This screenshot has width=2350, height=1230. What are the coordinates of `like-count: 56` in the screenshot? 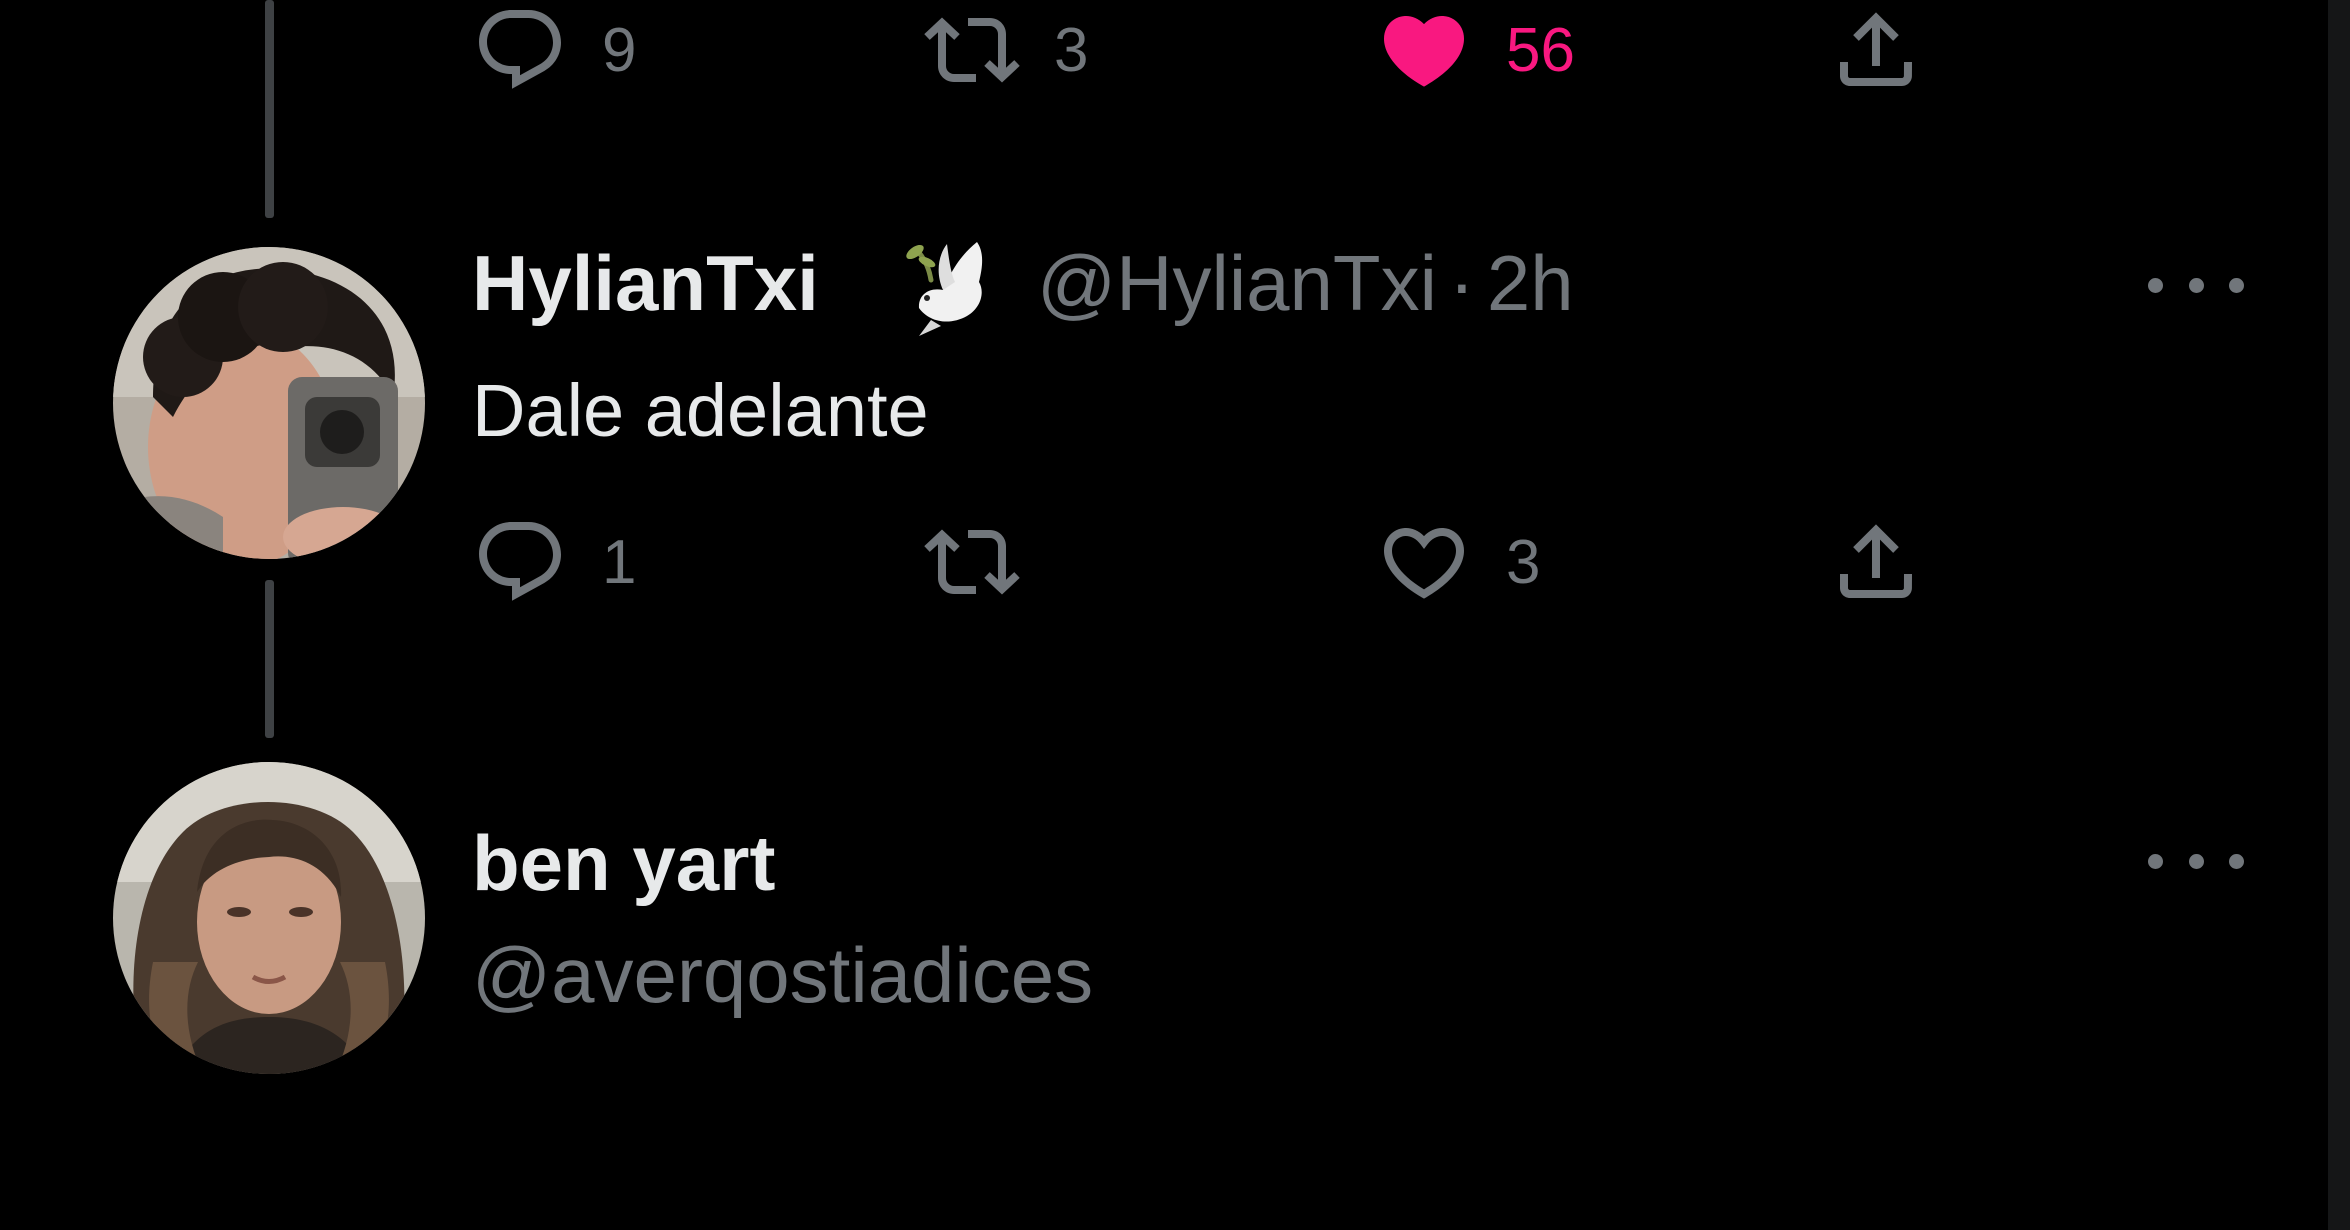 It's located at (1540, 50).